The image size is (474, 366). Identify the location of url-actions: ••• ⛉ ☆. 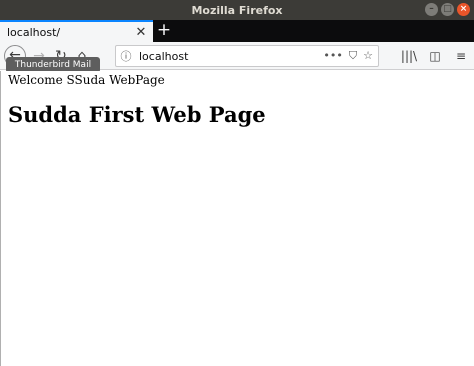
(350, 56).